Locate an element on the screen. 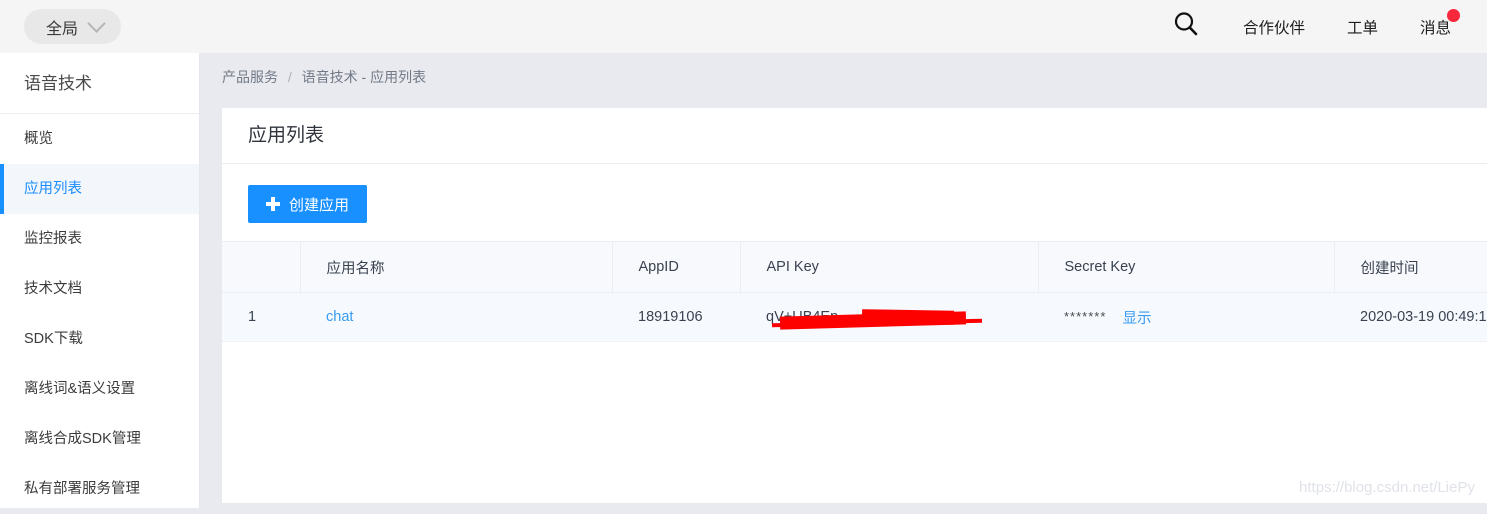  secret-key-mask: ******* is located at coordinates (1085, 316).